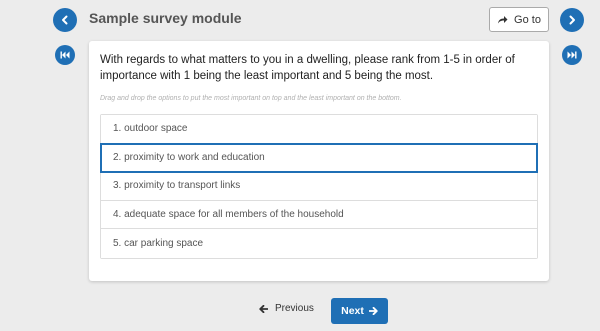  Describe the element at coordinates (263, 308) in the screenshot. I see `arrow-left-icon` at that location.